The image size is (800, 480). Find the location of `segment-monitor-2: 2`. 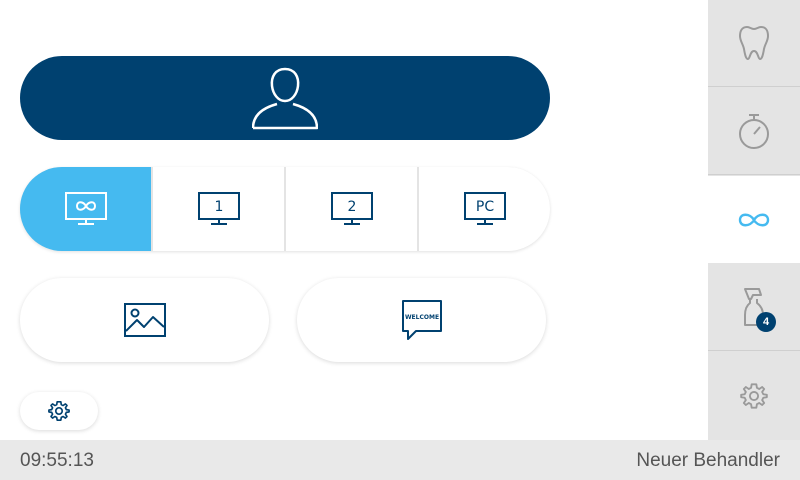

segment-monitor-2: 2 is located at coordinates (351, 209).